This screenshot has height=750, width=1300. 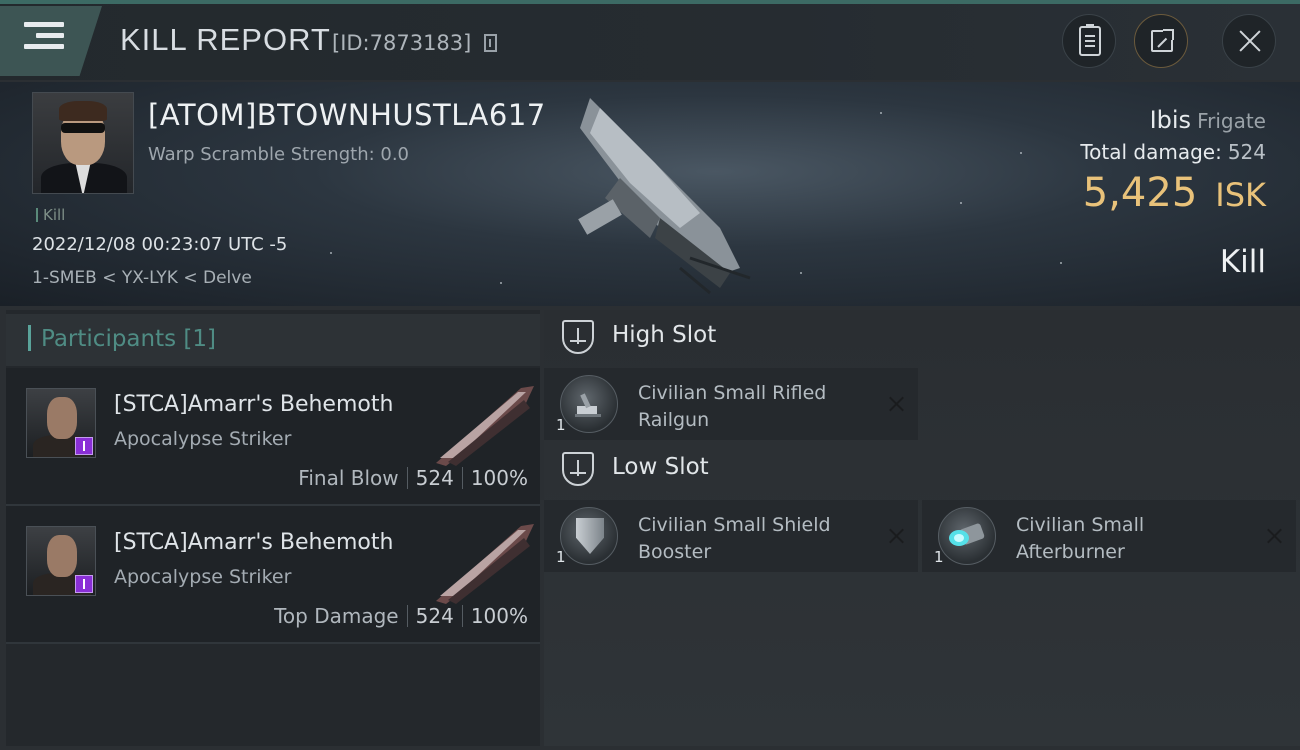 What do you see at coordinates (578, 469) in the screenshot?
I see `low-slot-icon` at bounding box center [578, 469].